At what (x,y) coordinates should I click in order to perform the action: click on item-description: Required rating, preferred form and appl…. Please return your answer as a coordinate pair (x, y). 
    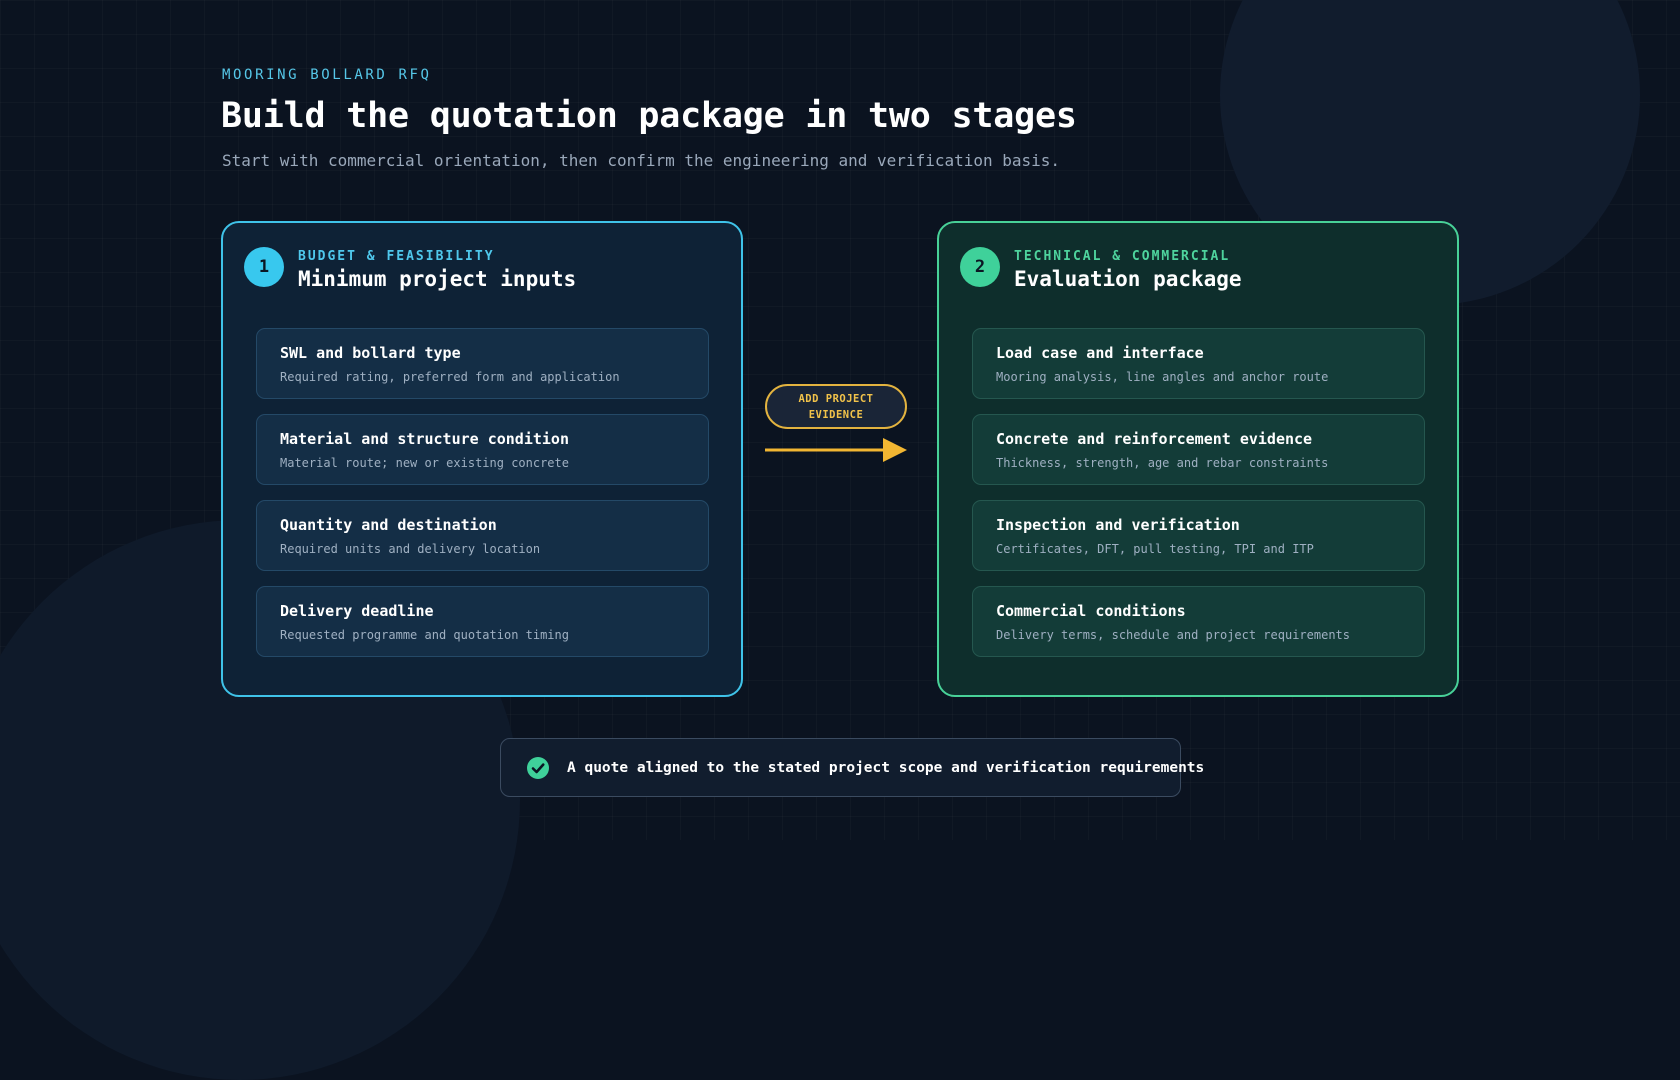
    Looking at the image, I should click on (450, 377).